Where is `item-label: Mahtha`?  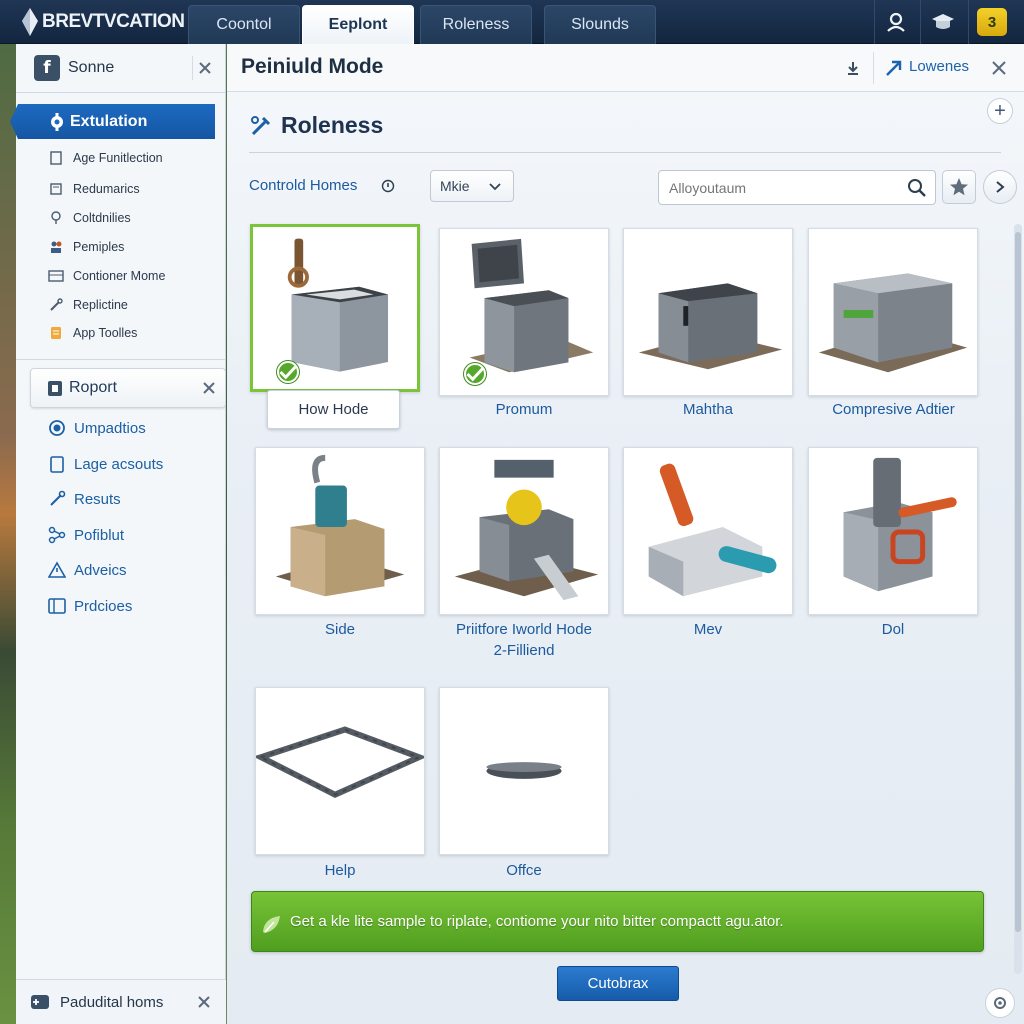 item-label: Mahtha is located at coordinates (708, 409).